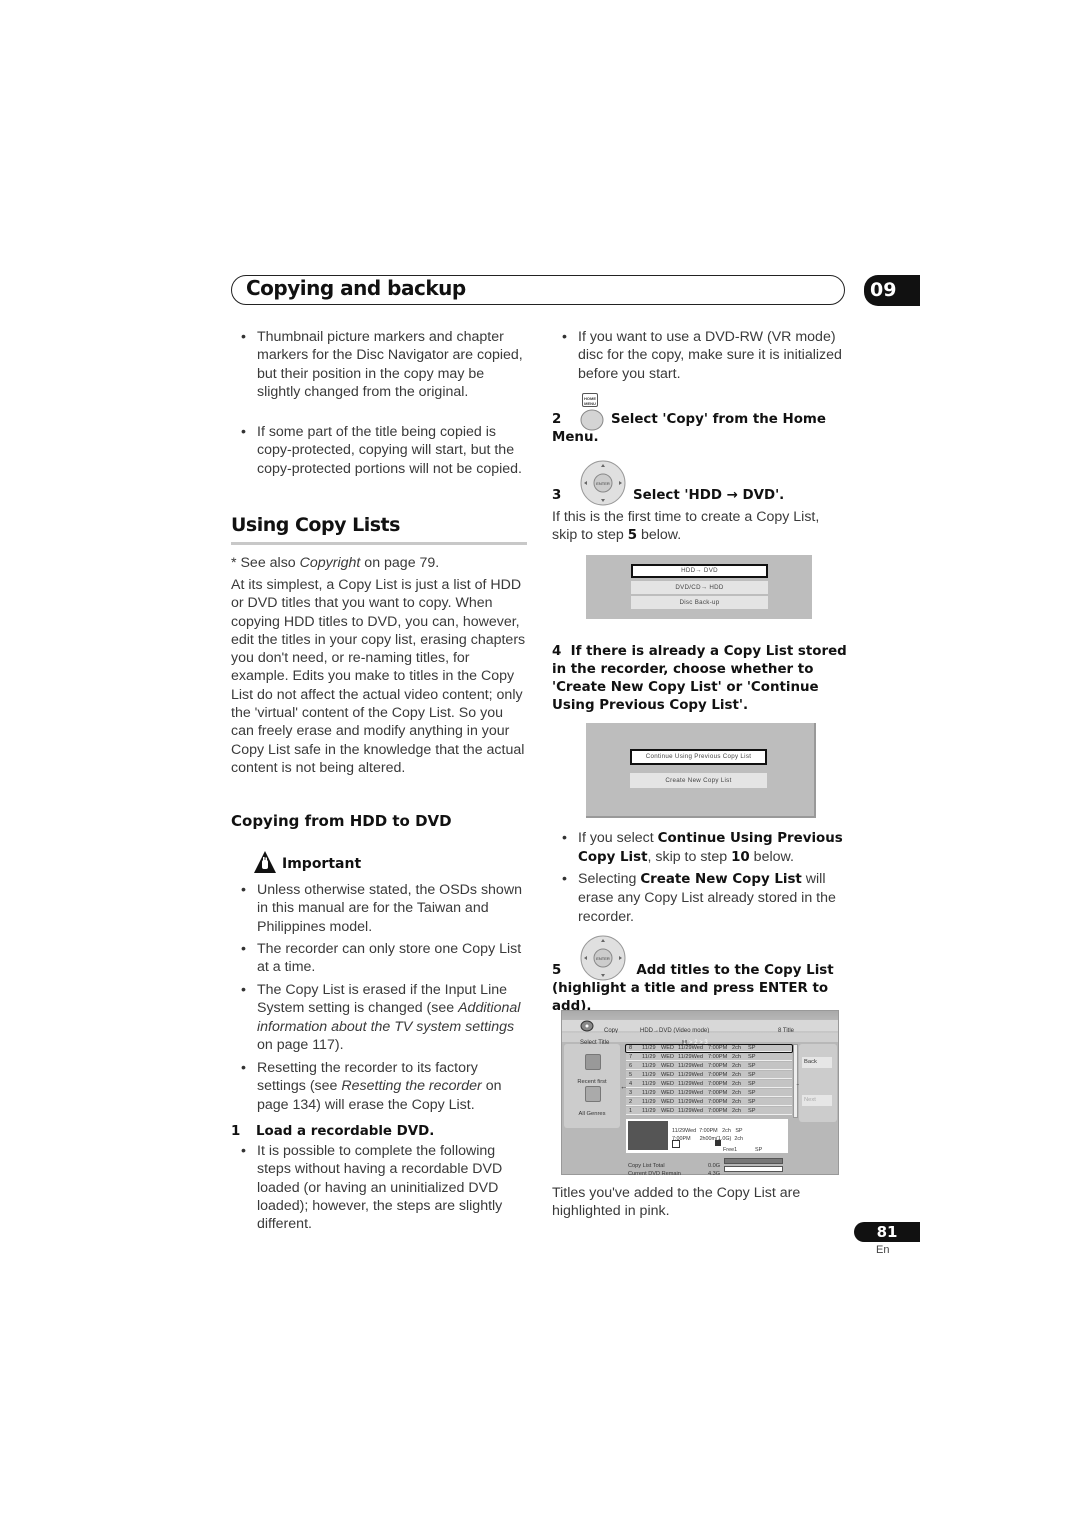 Image resolution: width=1080 pixels, height=1528 pixels. I want to click on copy-list-total-bar, so click(753, 1161).